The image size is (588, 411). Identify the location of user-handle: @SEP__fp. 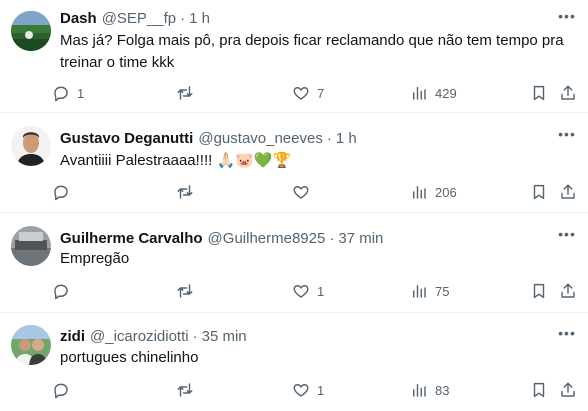
(139, 19).